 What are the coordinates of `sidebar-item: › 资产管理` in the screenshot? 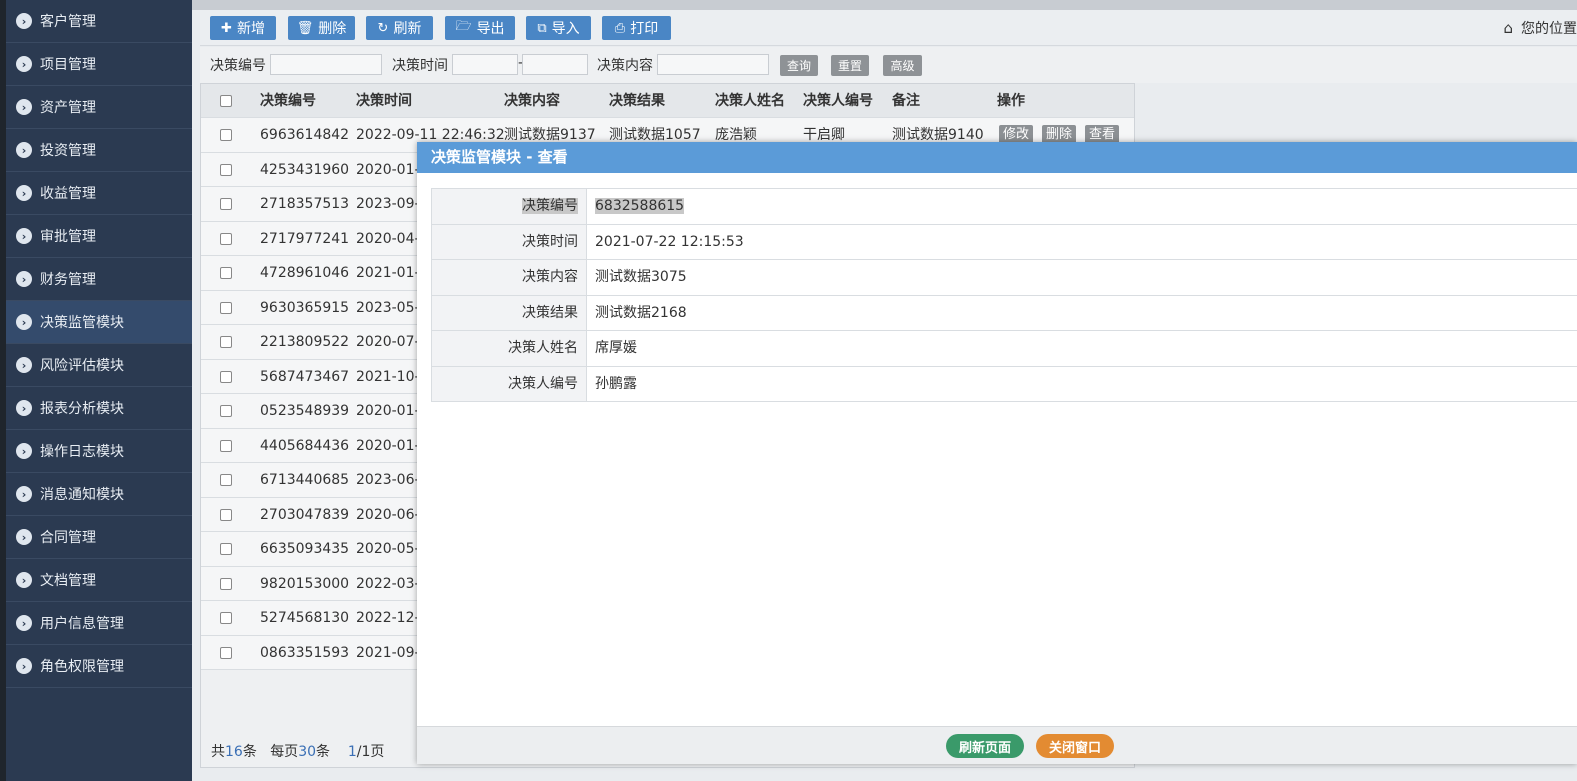 It's located at (99, 107).